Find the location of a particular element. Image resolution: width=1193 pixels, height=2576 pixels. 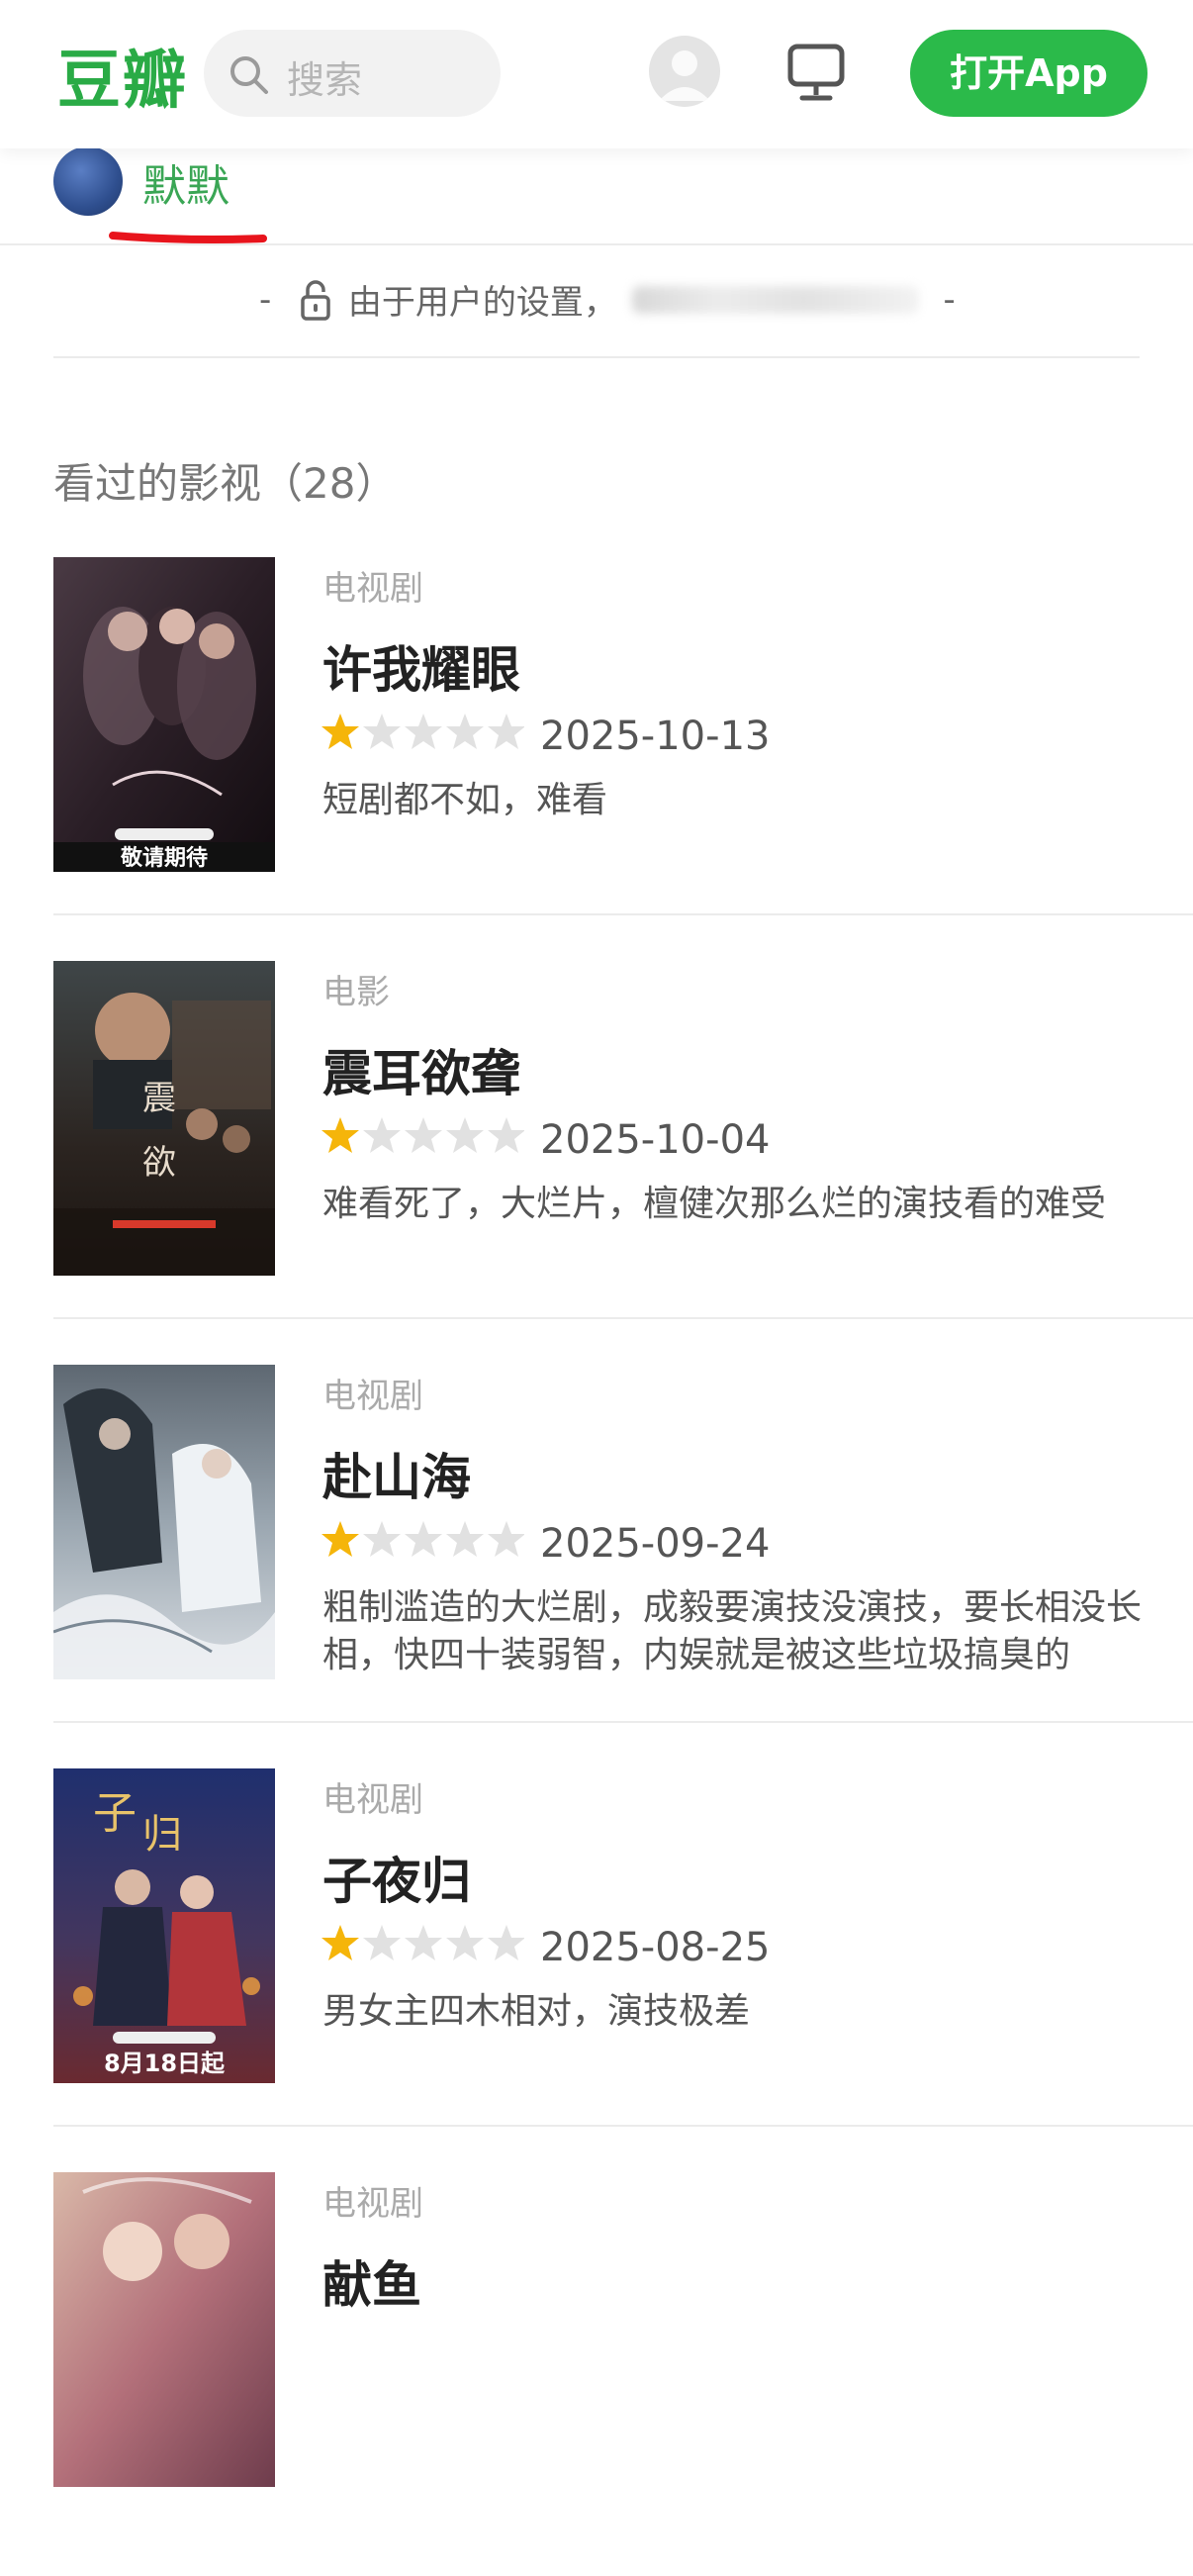

item-date: 2025-08-25 is located at coordinates (655, 1947).